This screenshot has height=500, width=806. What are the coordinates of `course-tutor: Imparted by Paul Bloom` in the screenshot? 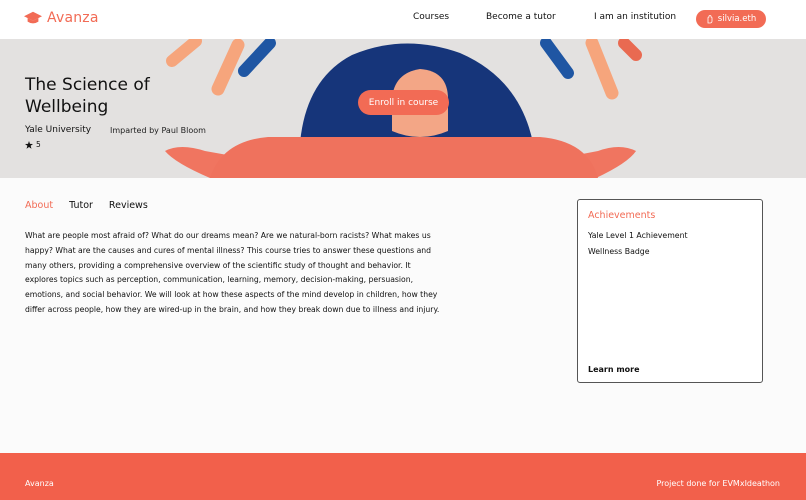 It's located at (158, 130).